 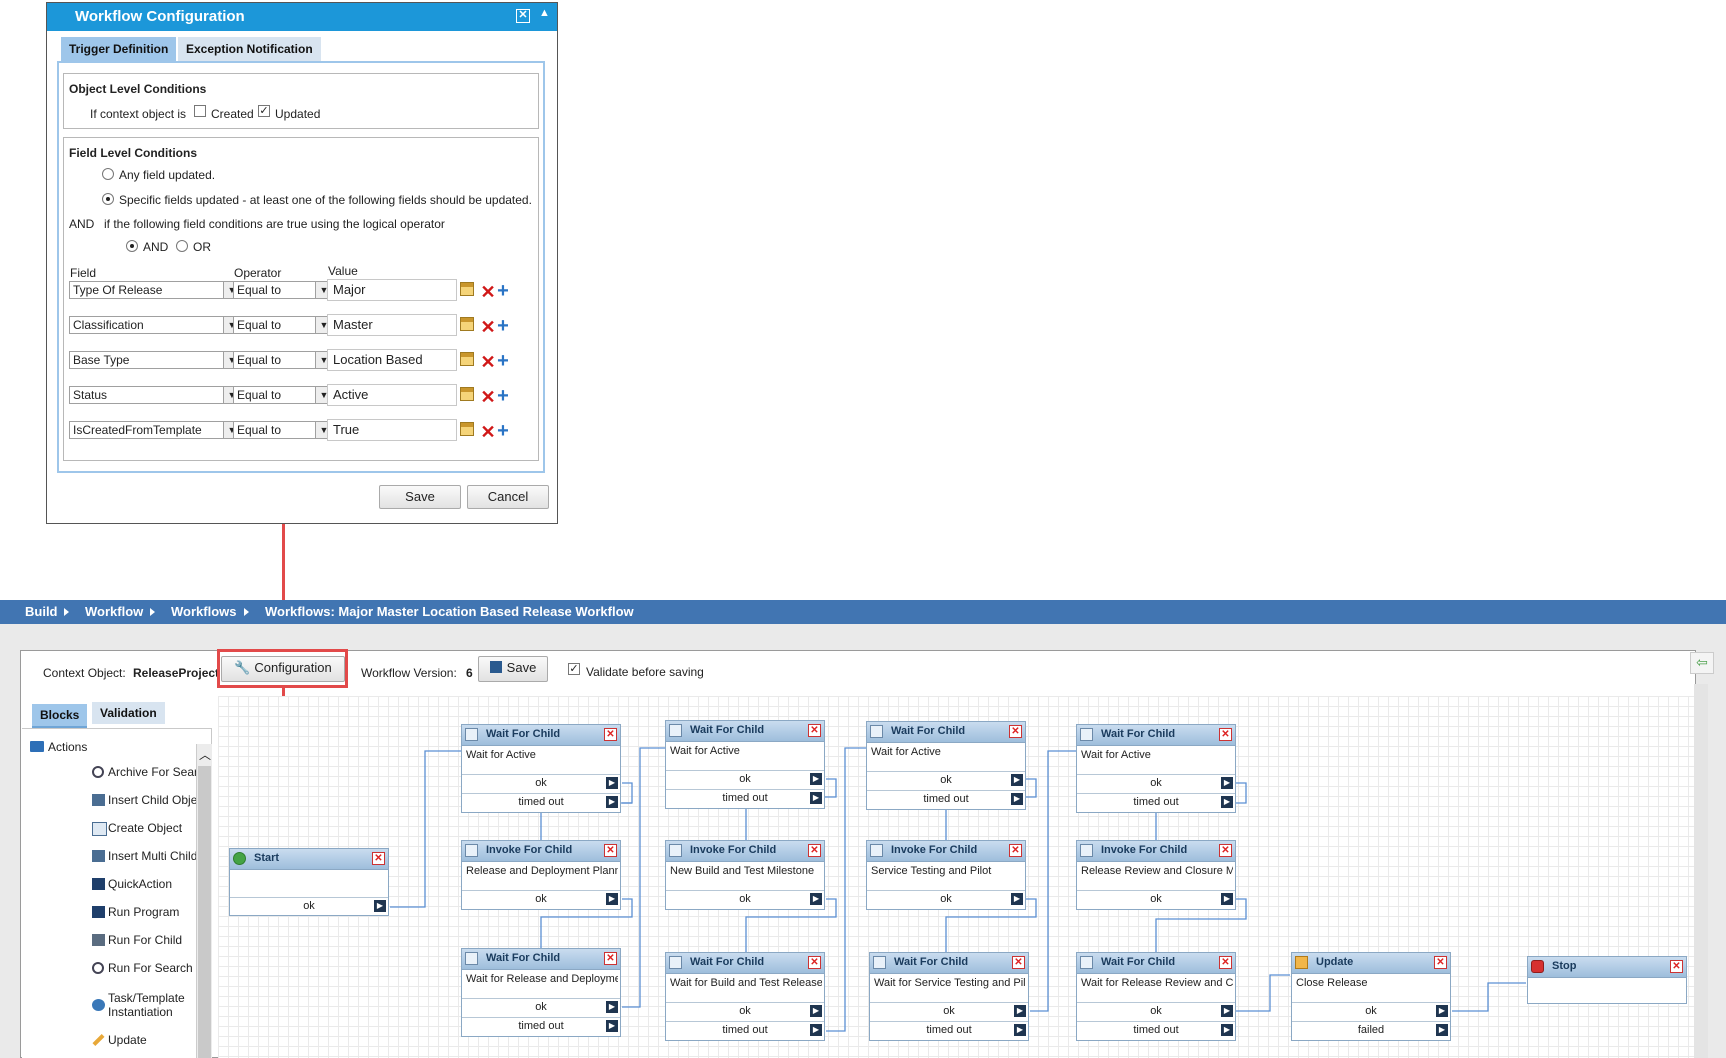 I want to click on wire-w4-w5, so click(x=846, y=889).